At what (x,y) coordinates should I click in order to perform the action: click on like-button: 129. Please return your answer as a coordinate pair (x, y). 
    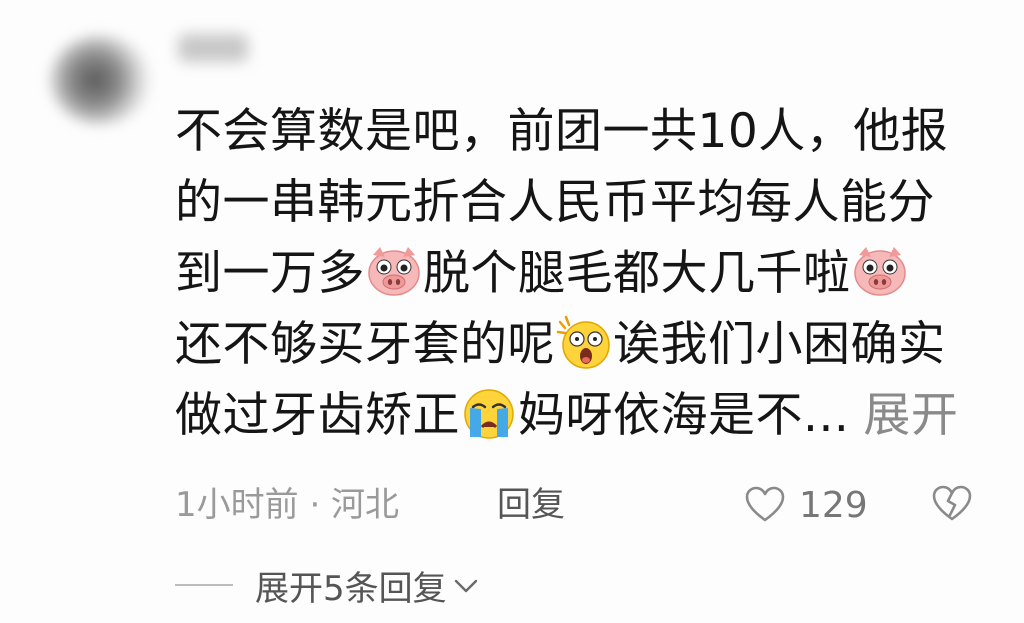
    Looking at the image, I should click on (806, 505).